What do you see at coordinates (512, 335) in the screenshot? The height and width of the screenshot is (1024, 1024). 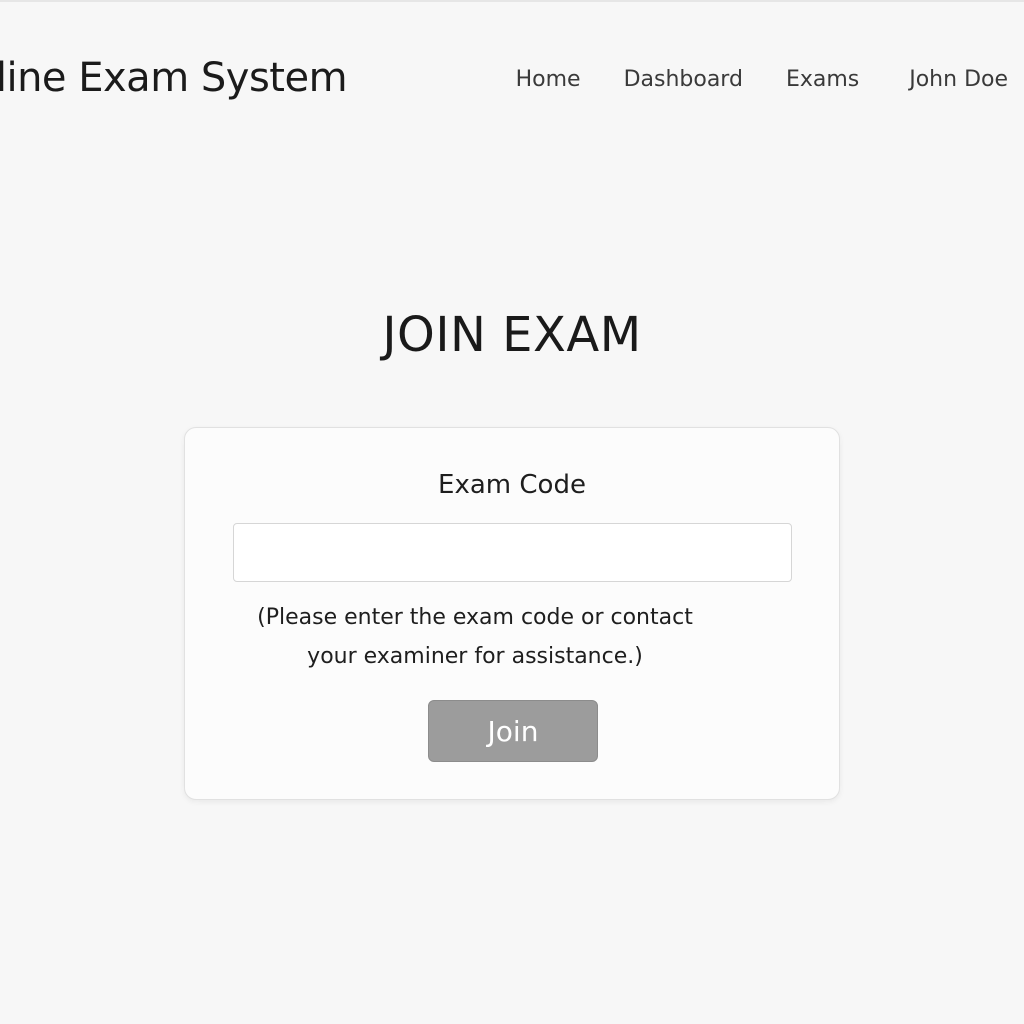 I see `page-title: JOIN EXAM` at bounding box center [512, 335].